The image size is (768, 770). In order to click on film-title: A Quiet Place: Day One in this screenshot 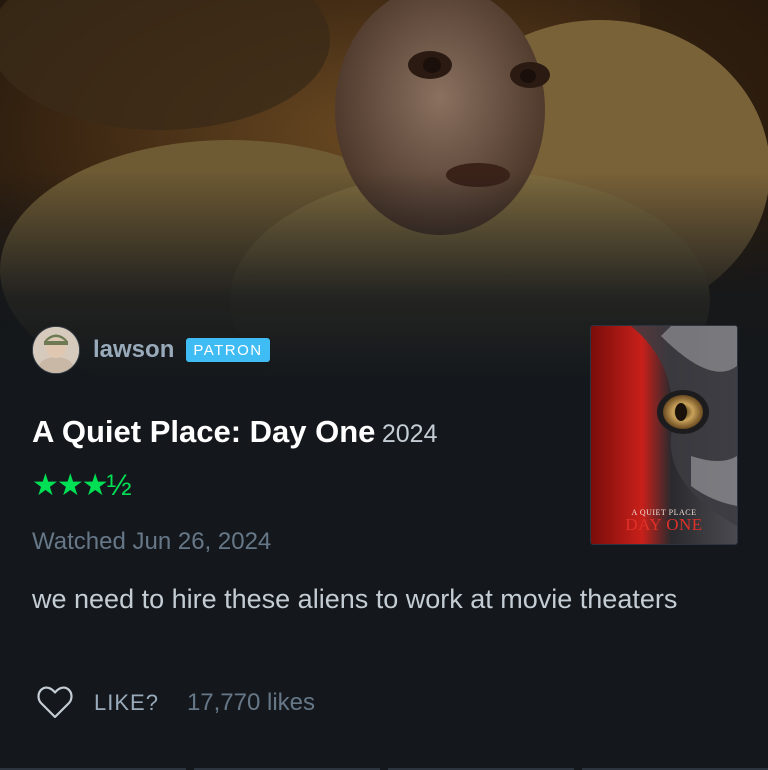, I will do `click(203, 431)`.